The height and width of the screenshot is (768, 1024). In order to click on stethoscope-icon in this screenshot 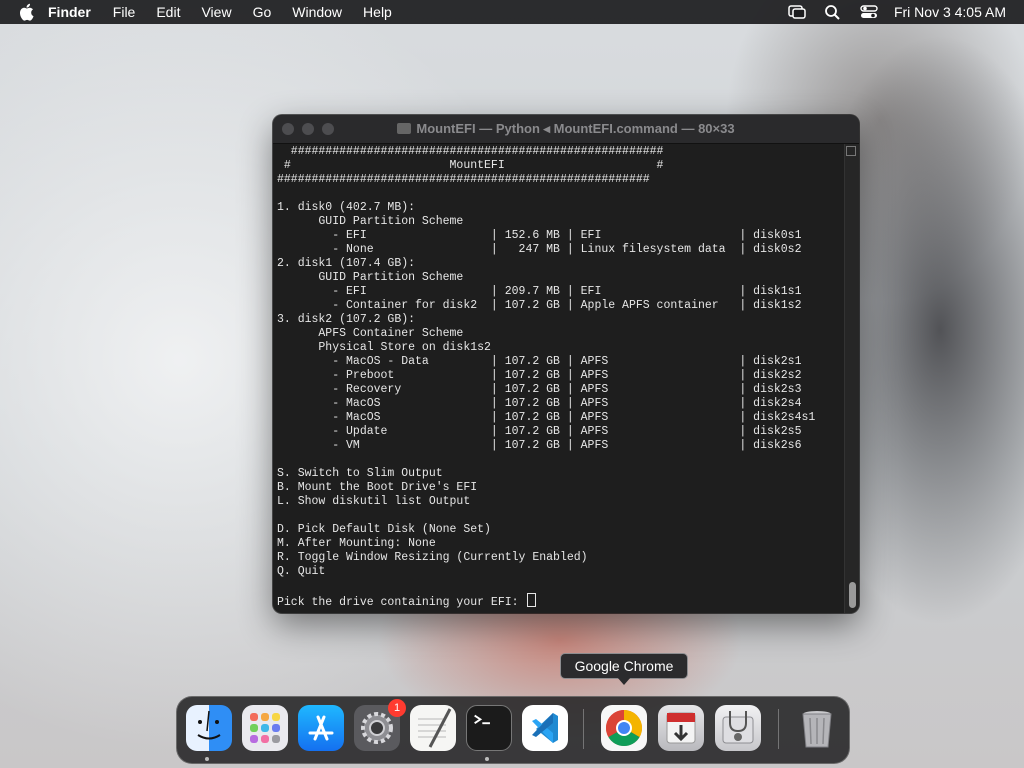, I will do `click(738, 727)`.